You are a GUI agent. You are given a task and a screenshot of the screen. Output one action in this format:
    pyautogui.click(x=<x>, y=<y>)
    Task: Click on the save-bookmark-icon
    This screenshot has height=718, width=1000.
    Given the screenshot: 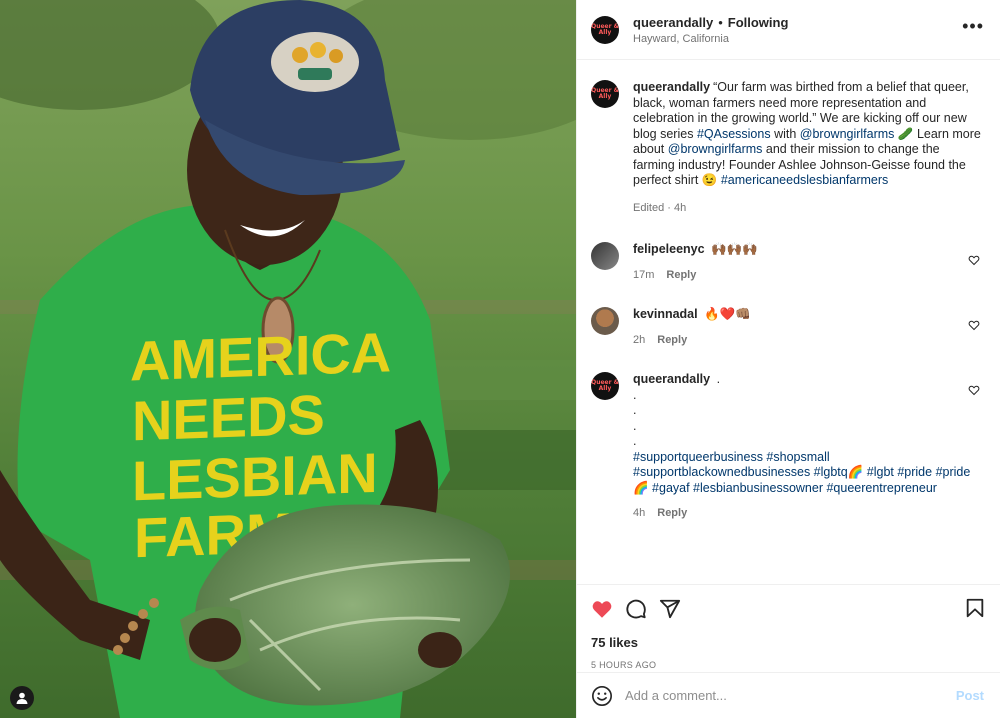 What is the action you would take?
    pyautogui.click(x=975, y=608)
    